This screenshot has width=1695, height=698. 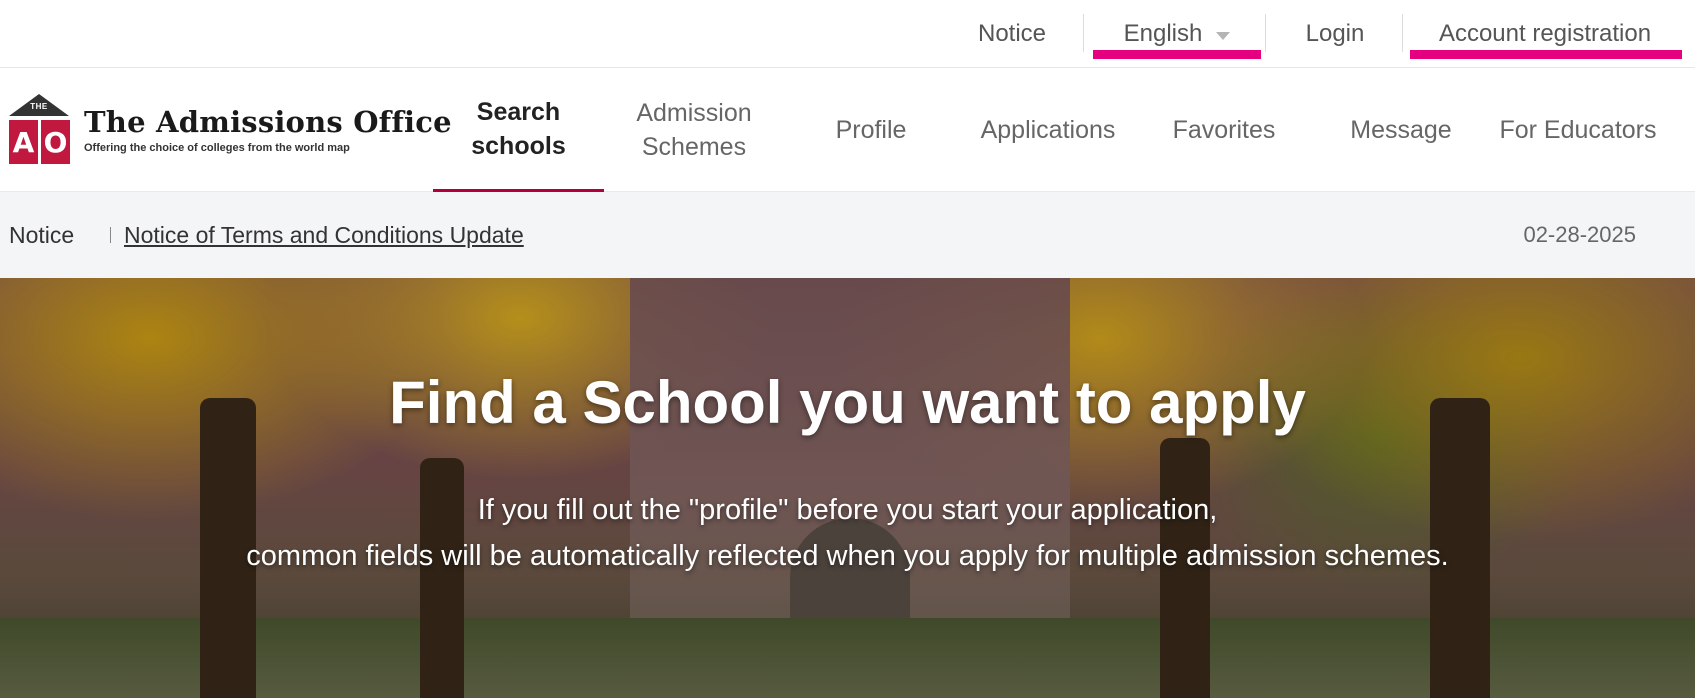 I want to click on nav-label: For Educators, so click(x=1578, y=130).